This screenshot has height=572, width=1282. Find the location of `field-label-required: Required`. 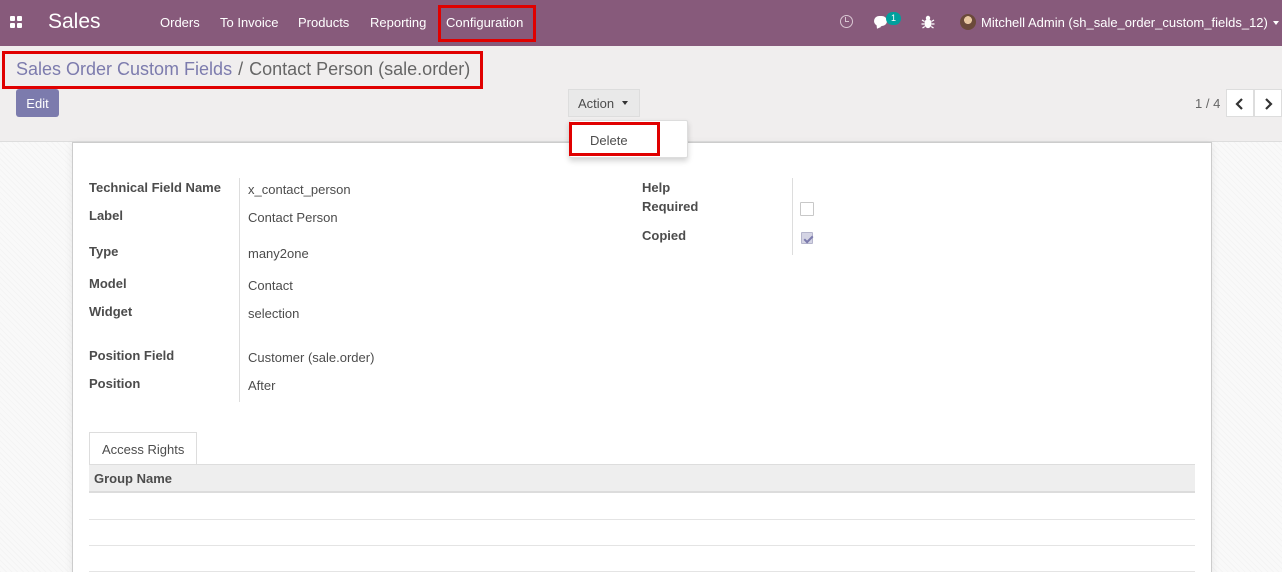

field-label-required: Required is located at coordinates (670, 206).